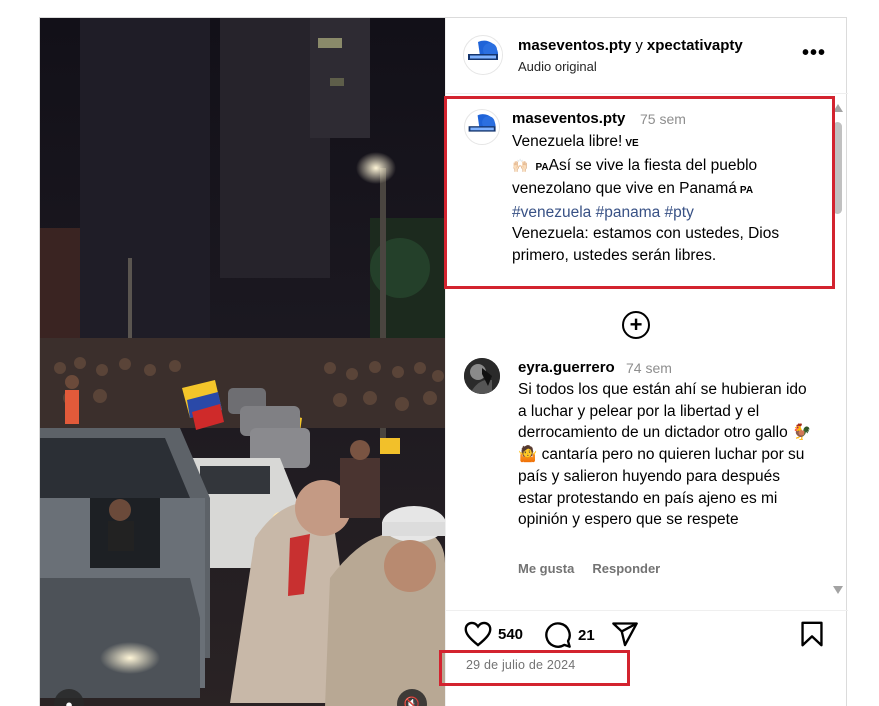  Describe the element at coordinates (838, 590) in the screenshot. I see `scroll-down-arrow-icon` at that location.